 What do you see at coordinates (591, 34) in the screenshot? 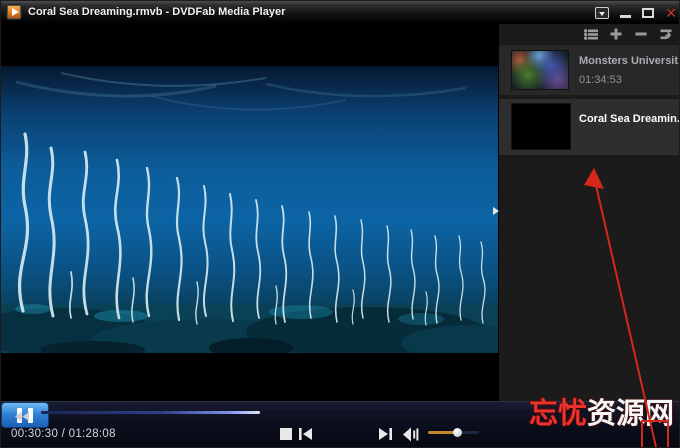
I see `playlist-view-icon` at bounding box center [591, 34].